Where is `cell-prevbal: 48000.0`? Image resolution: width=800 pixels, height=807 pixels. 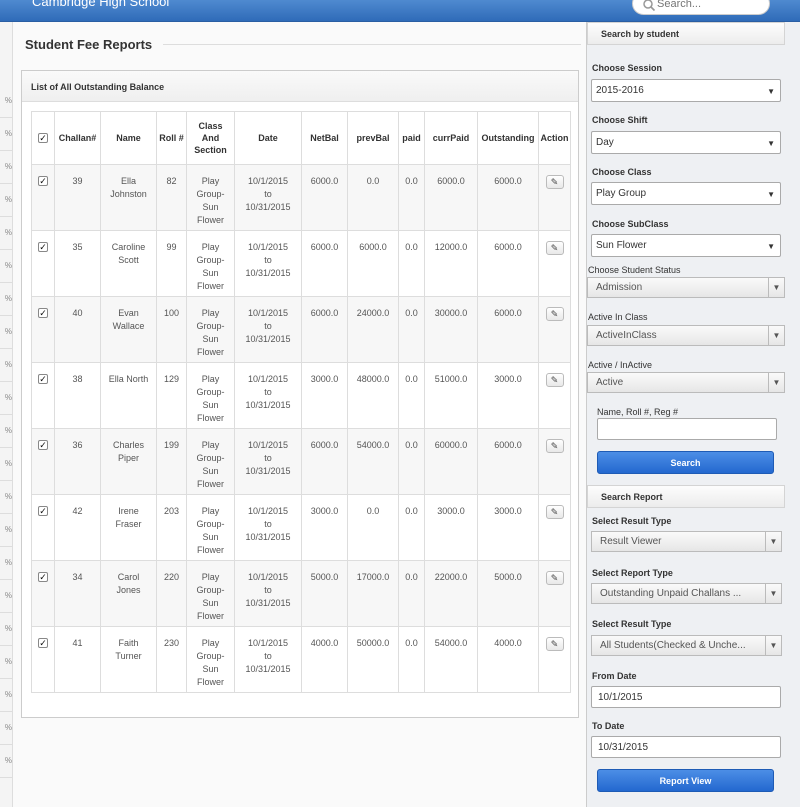 cell-prevbal: 48000.0 is located at coordinates (373, 395).